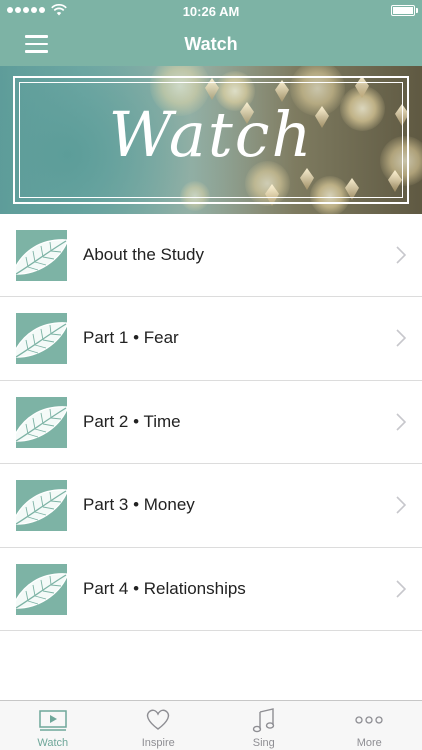 This screenshot has height=750, width=422. Describe the element at coordinates (139, 505) in the screenshot. I see `list-item-label: Part 3 • Money` at that location.